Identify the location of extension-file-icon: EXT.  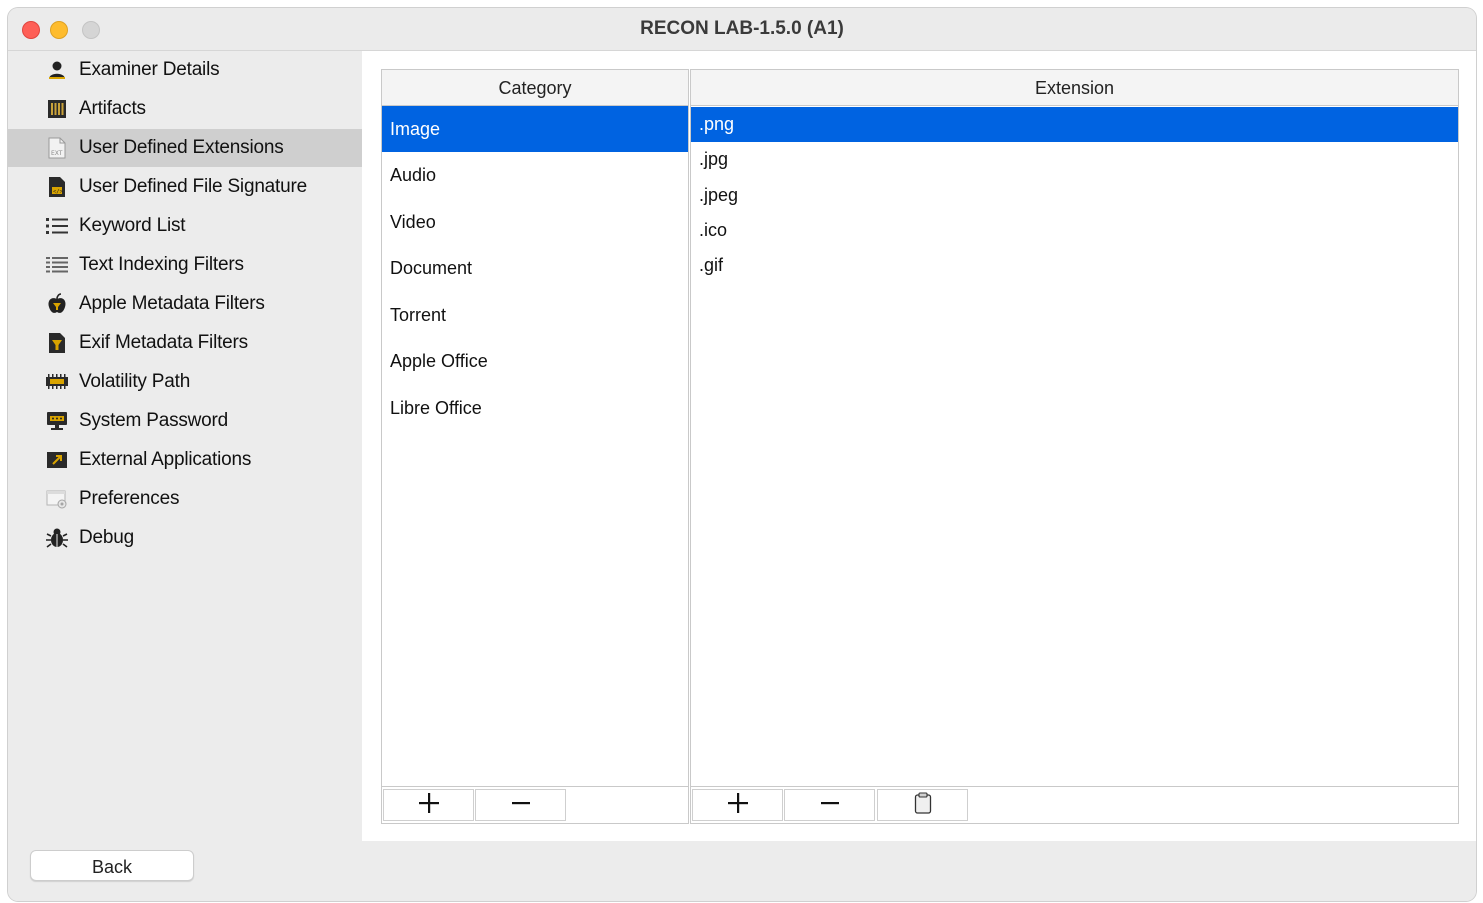
(57, 148).